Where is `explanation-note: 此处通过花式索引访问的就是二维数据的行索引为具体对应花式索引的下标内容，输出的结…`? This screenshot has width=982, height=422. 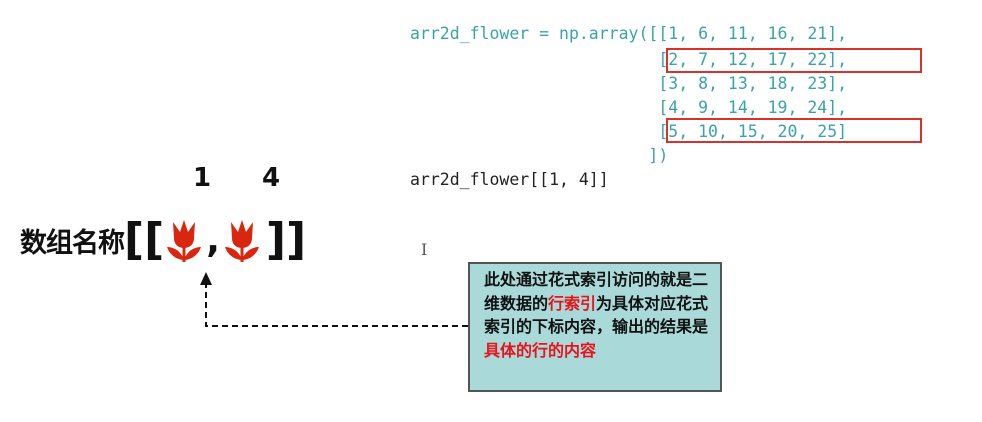 explanation-note: 此处通过花式索引访问的就是二维数据的行索引为具体对应花式索引的下标内容，输出的结… is located at coordinates (595, 327).